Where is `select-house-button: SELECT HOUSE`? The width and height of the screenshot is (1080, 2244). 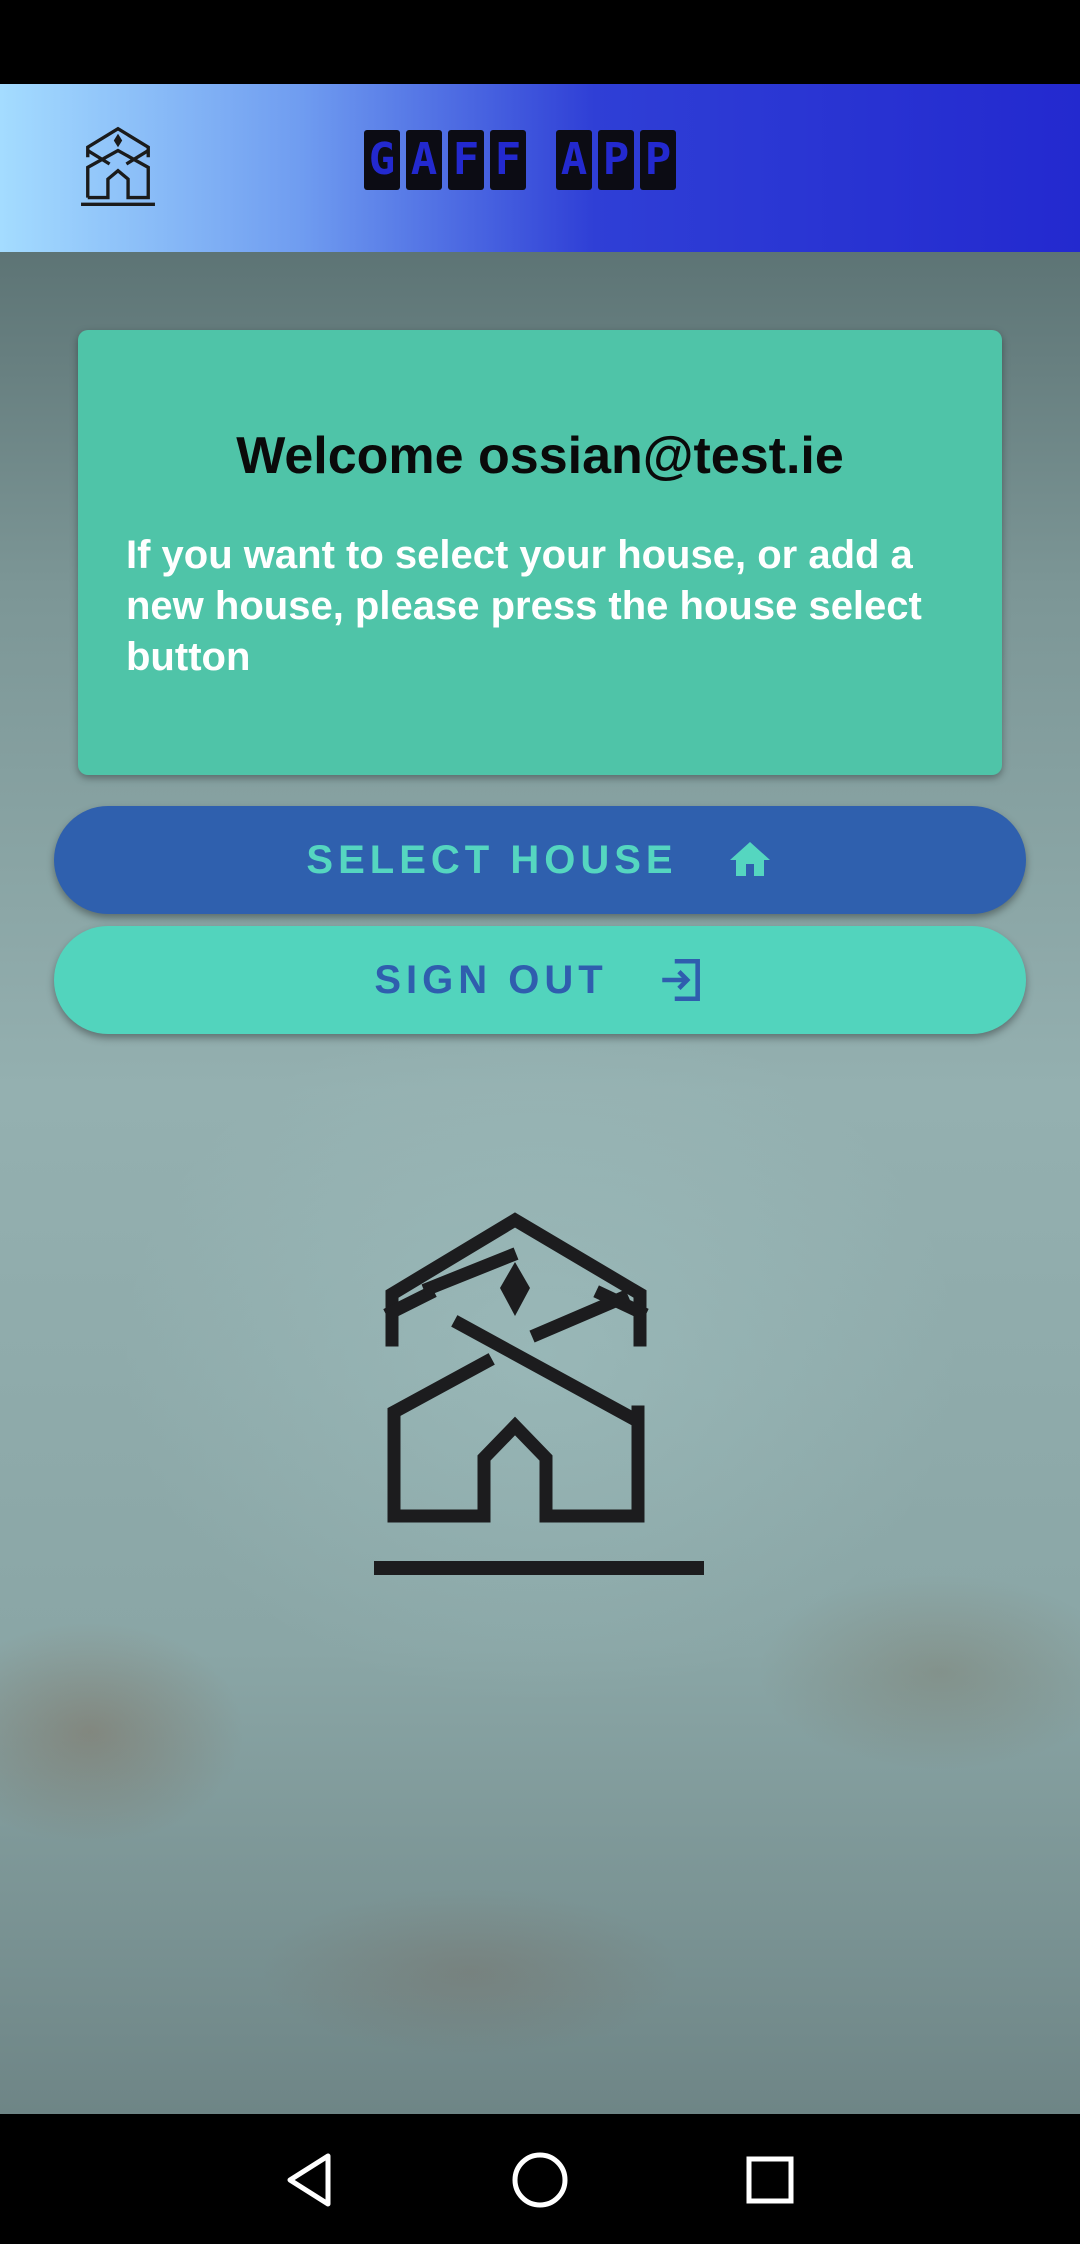
select-house-button: SELECT HOUSE is located at coordinates (540, 860).